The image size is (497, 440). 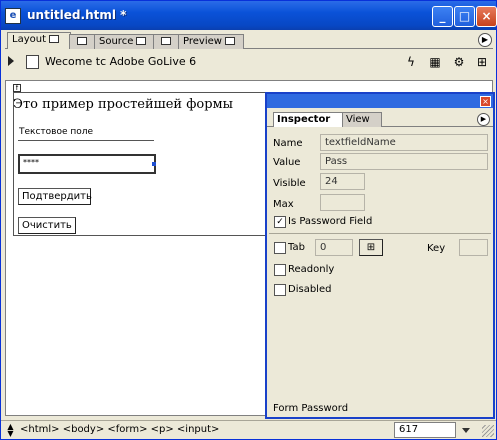 What do you see at coordinates (436, 248) in the screenshot?
I see `key-label: Key` at bounding box center [436, 248].